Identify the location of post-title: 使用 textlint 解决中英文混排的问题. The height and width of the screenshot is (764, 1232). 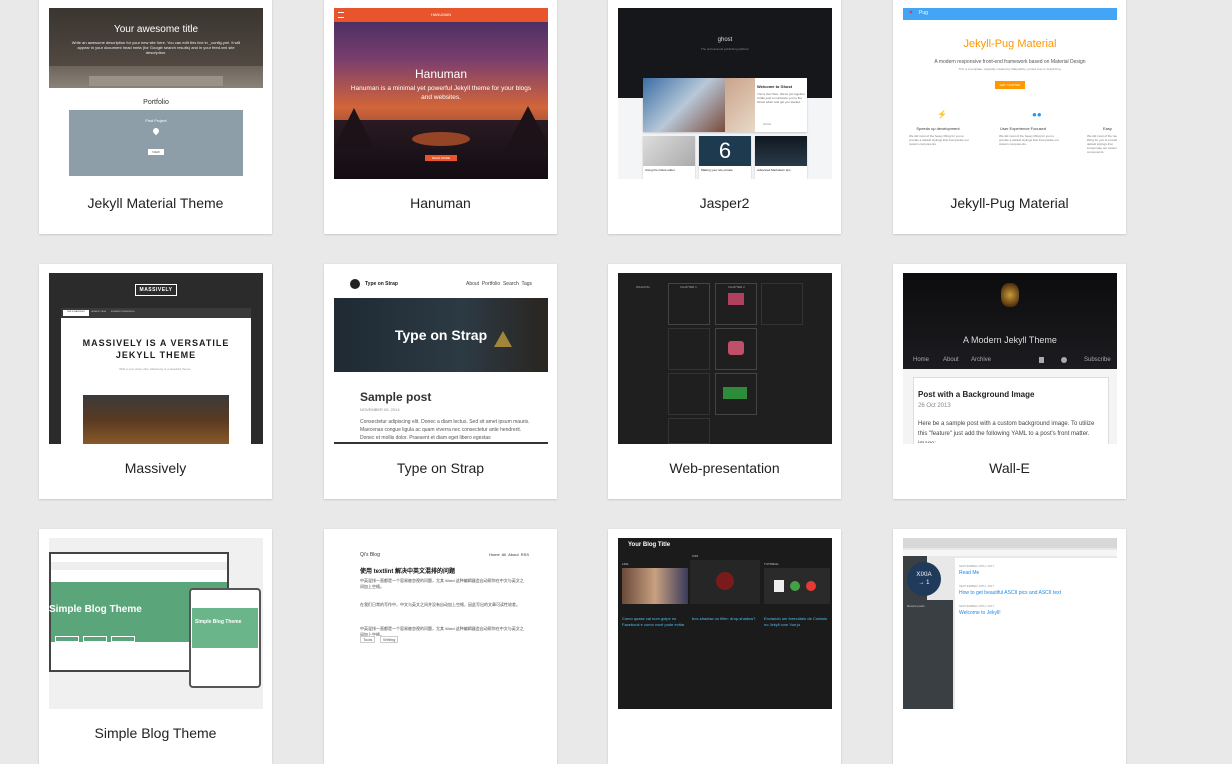
(408, 572).